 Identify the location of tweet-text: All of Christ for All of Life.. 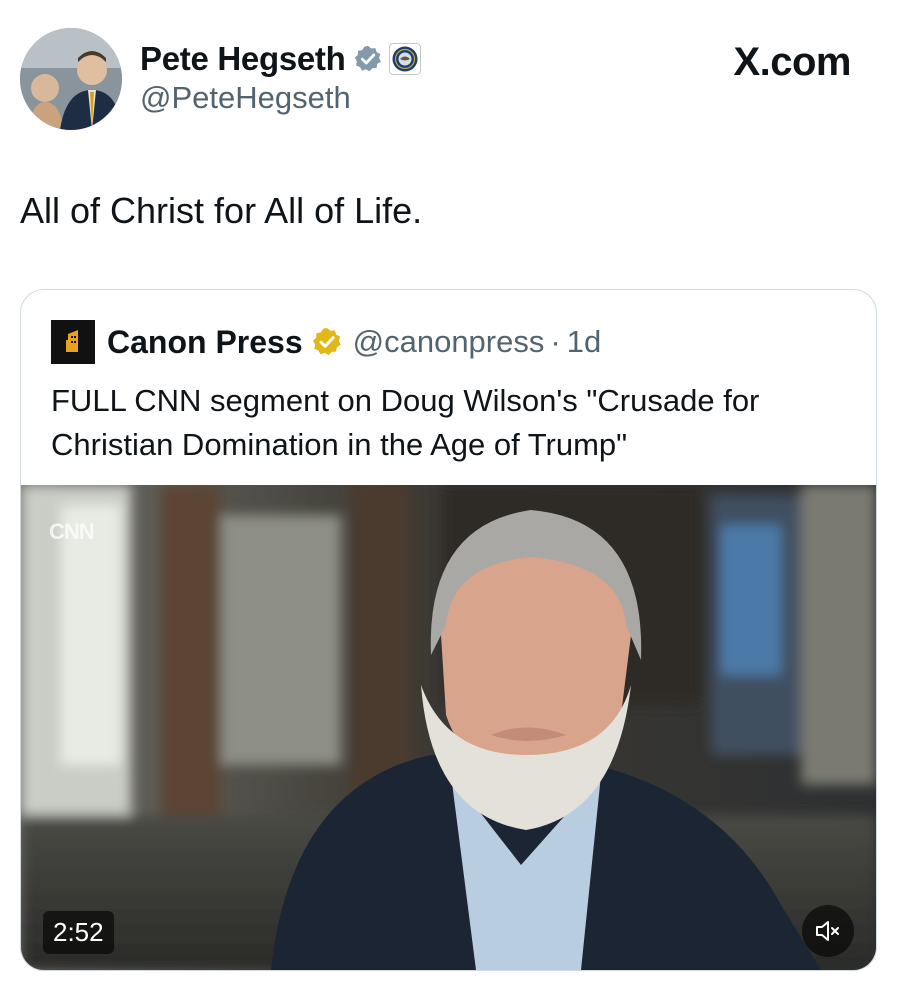
(221, 210).